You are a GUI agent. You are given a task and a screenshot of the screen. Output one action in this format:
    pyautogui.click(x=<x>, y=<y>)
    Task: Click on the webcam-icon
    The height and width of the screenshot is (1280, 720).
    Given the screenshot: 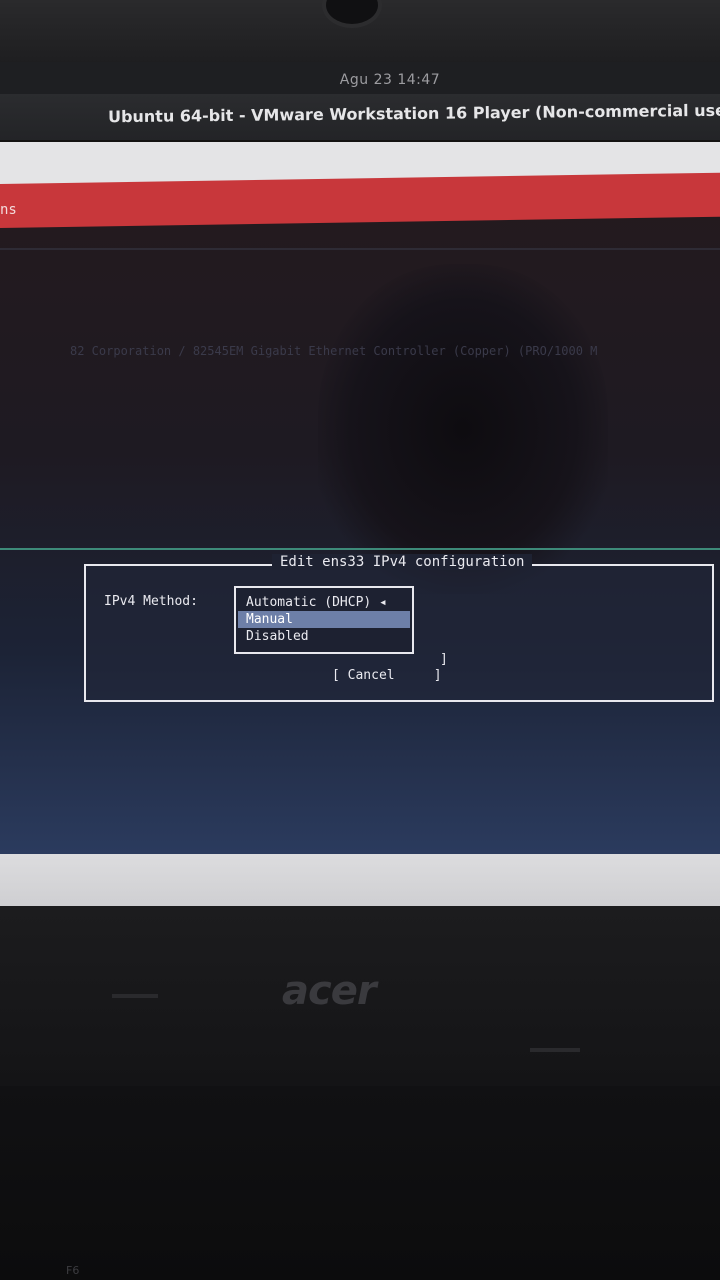 What is the action you would take?
    pyautogui.click(x=352, y=14)
    